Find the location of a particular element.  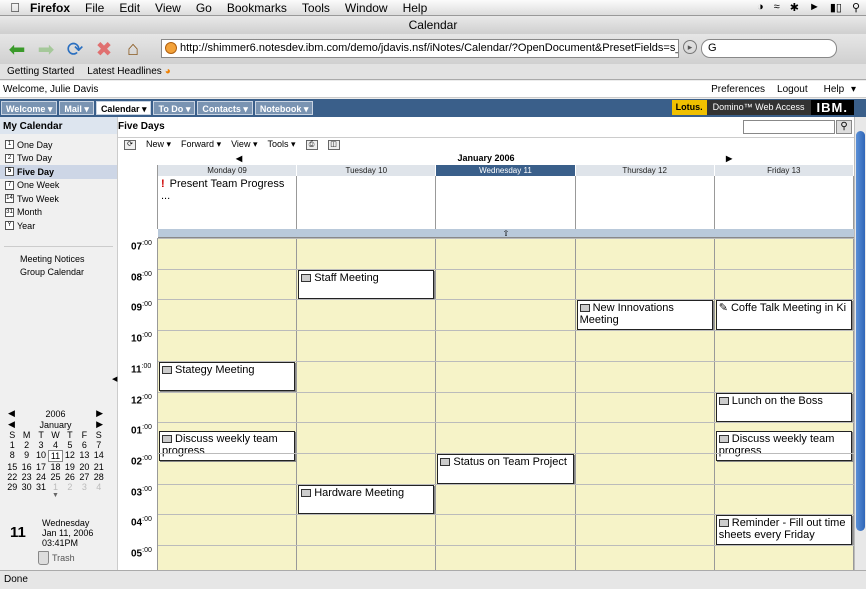

view-year: Y Year is located at coordinates (58, 226).